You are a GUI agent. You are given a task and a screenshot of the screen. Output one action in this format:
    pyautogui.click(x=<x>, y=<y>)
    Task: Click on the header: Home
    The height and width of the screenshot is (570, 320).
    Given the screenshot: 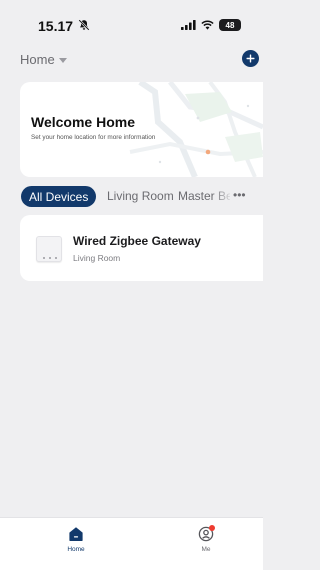 What is the action you would take?
    pyautogui.click(x=131, y=61)
    